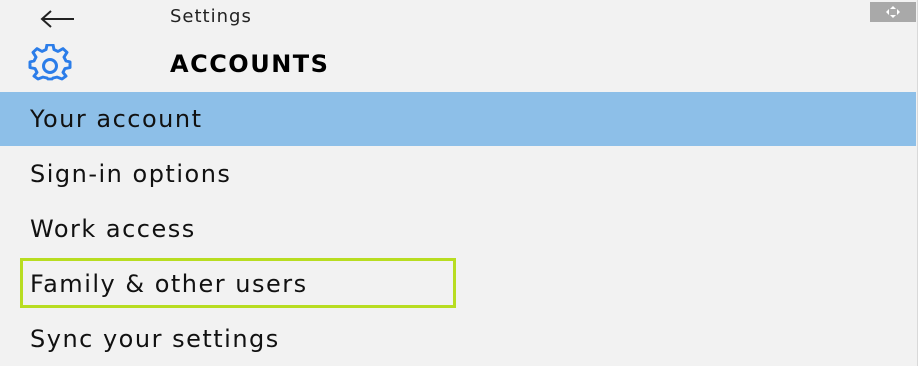  Describe the element at coordinates (131, 174) in the screenshot. I see `nav-item-label: Sign-in options` at that location.